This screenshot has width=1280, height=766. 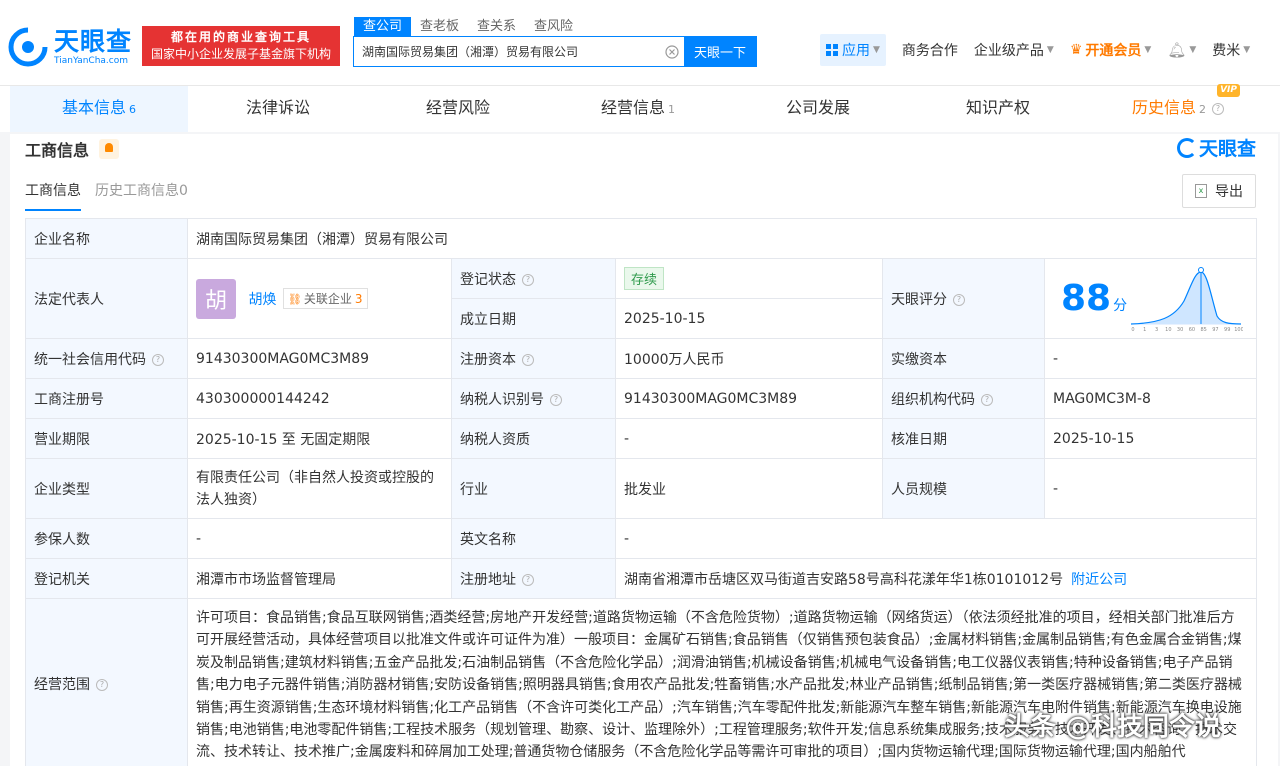 I want to click on site-logo: 天眼查 TianYanCha.com, so click(x=70, y=47).